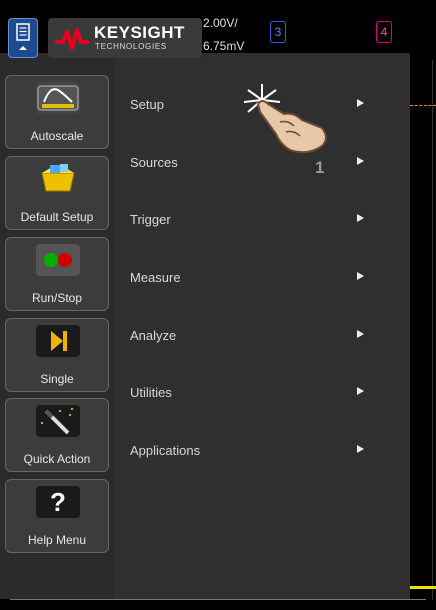 Image resolution: width=436 pixels, height=610 pixels. Describe the element at coordinates (220, 23) in the screenshot. I see `channel-scale-text: 2.00V/` at that location.